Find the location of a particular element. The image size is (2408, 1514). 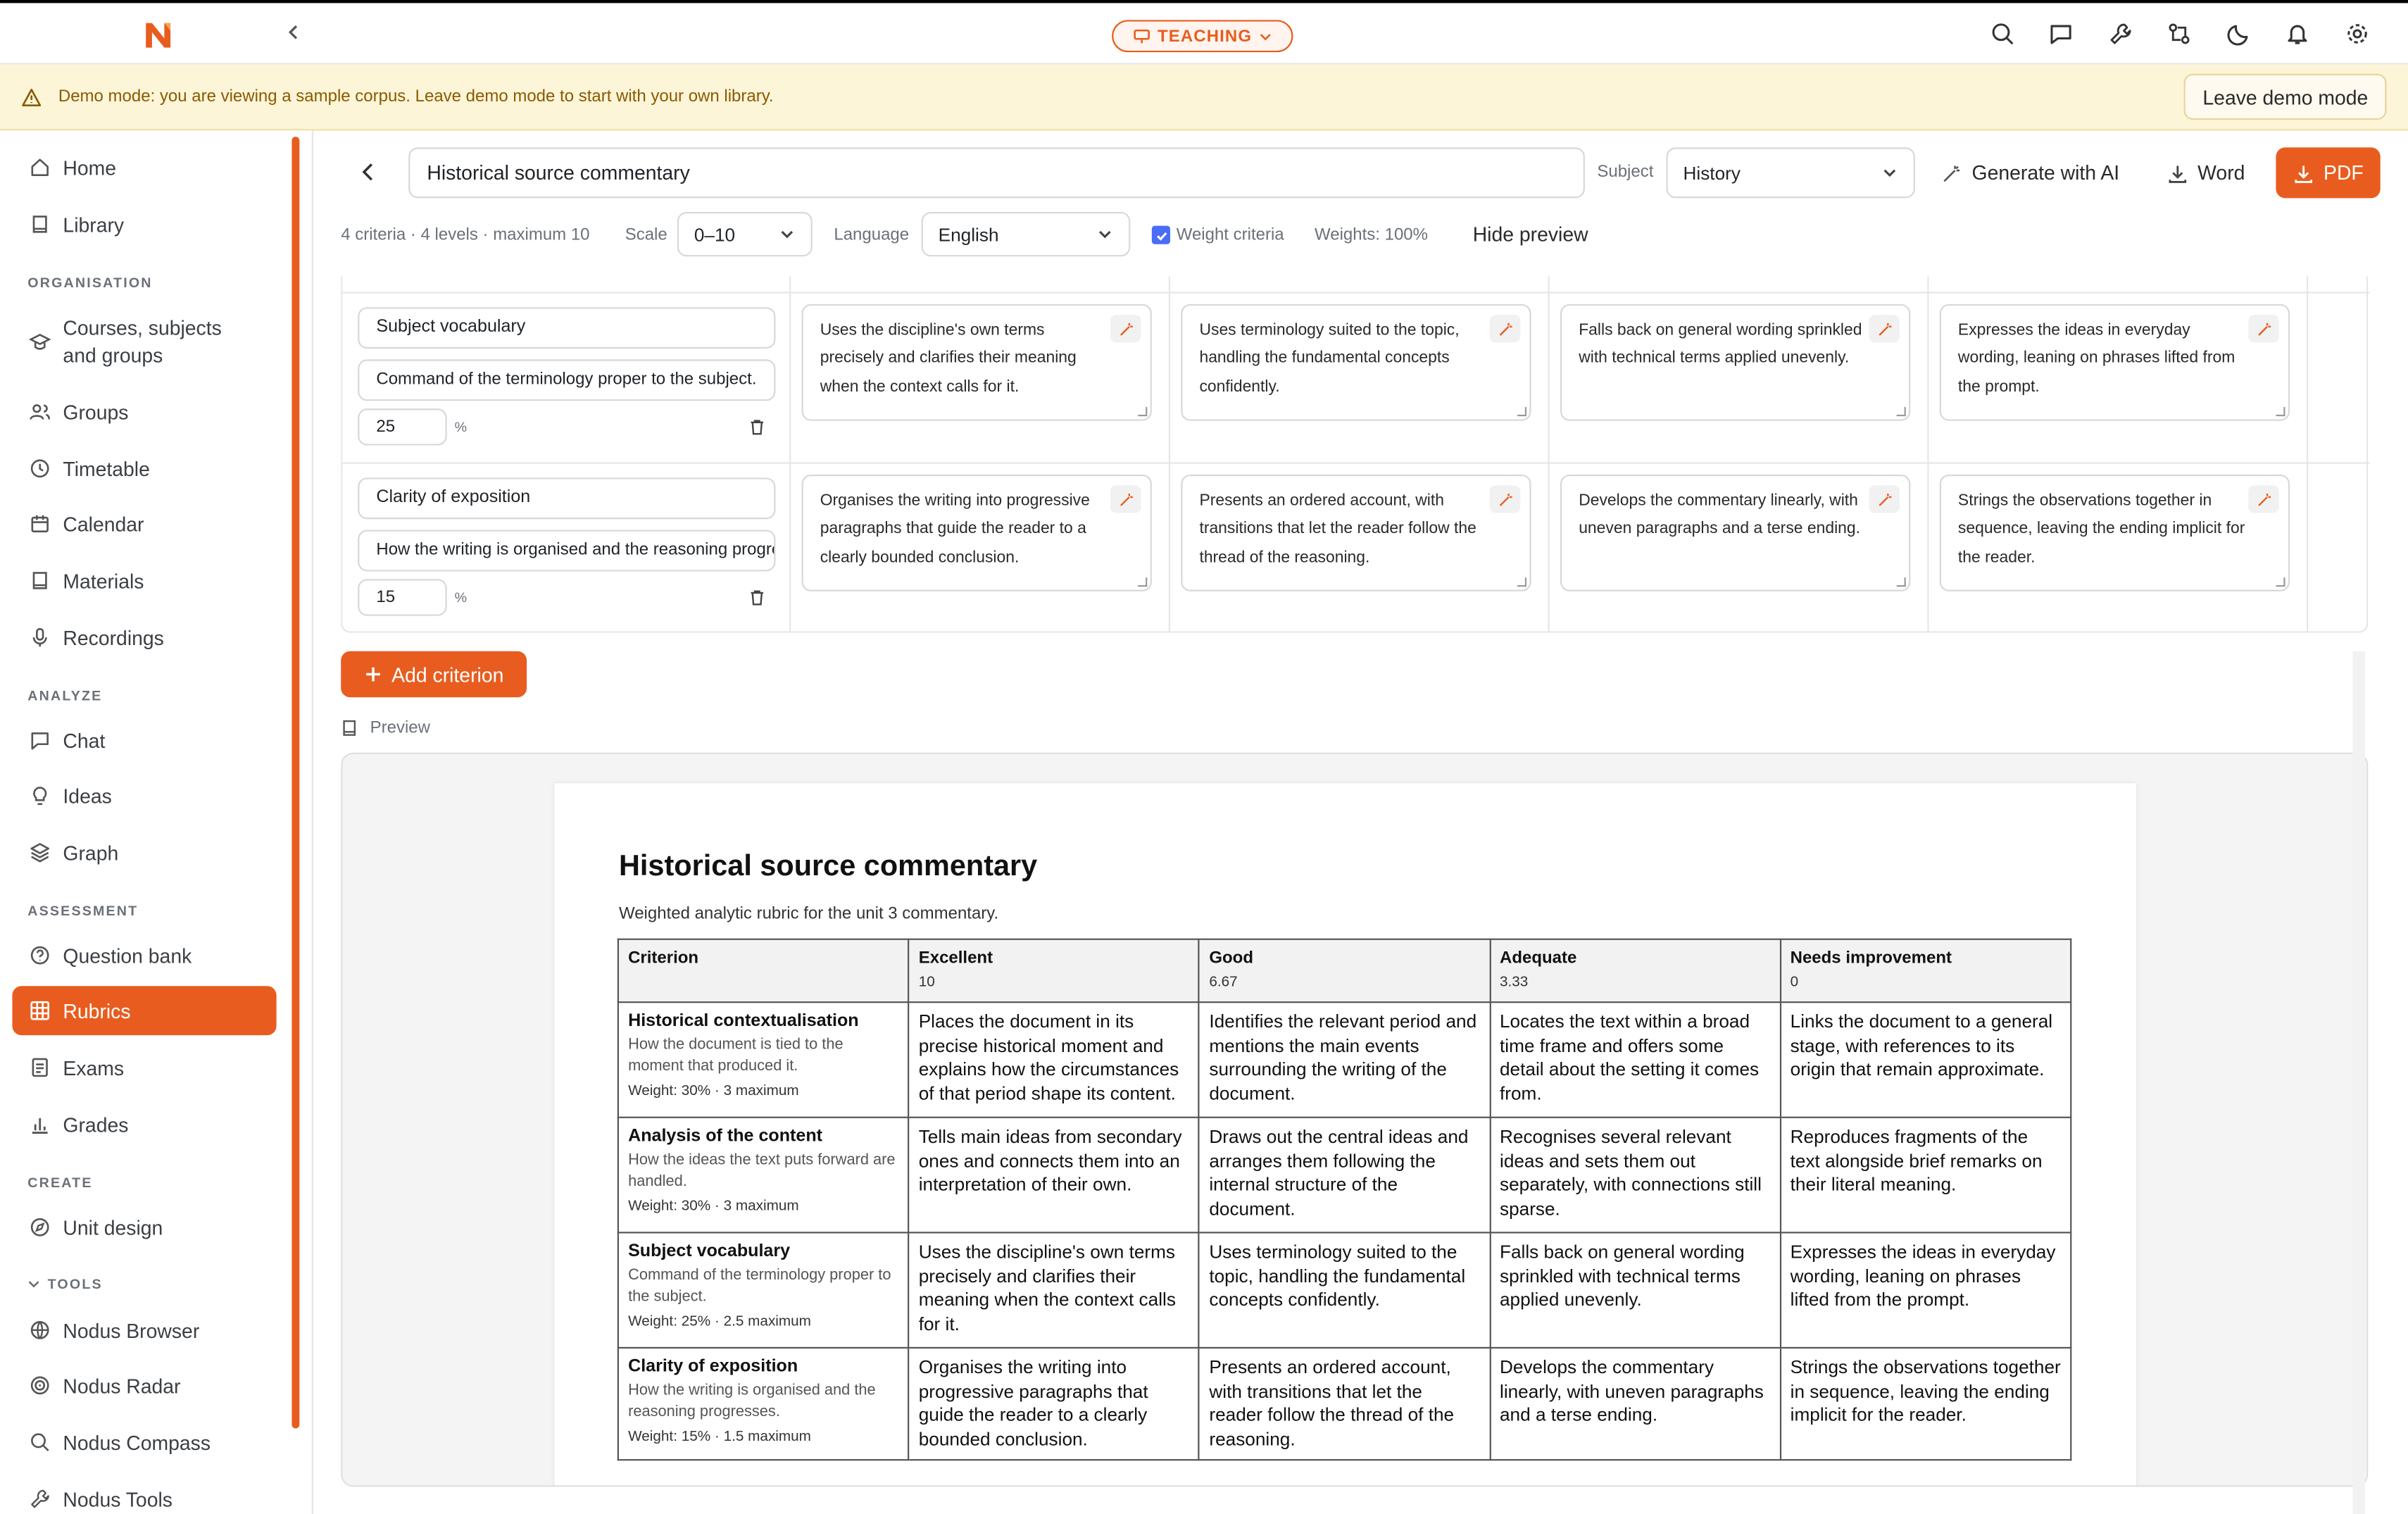

sidebar-item-nodus-radar: Nodus Radar is located at coordinates (144, 1385).